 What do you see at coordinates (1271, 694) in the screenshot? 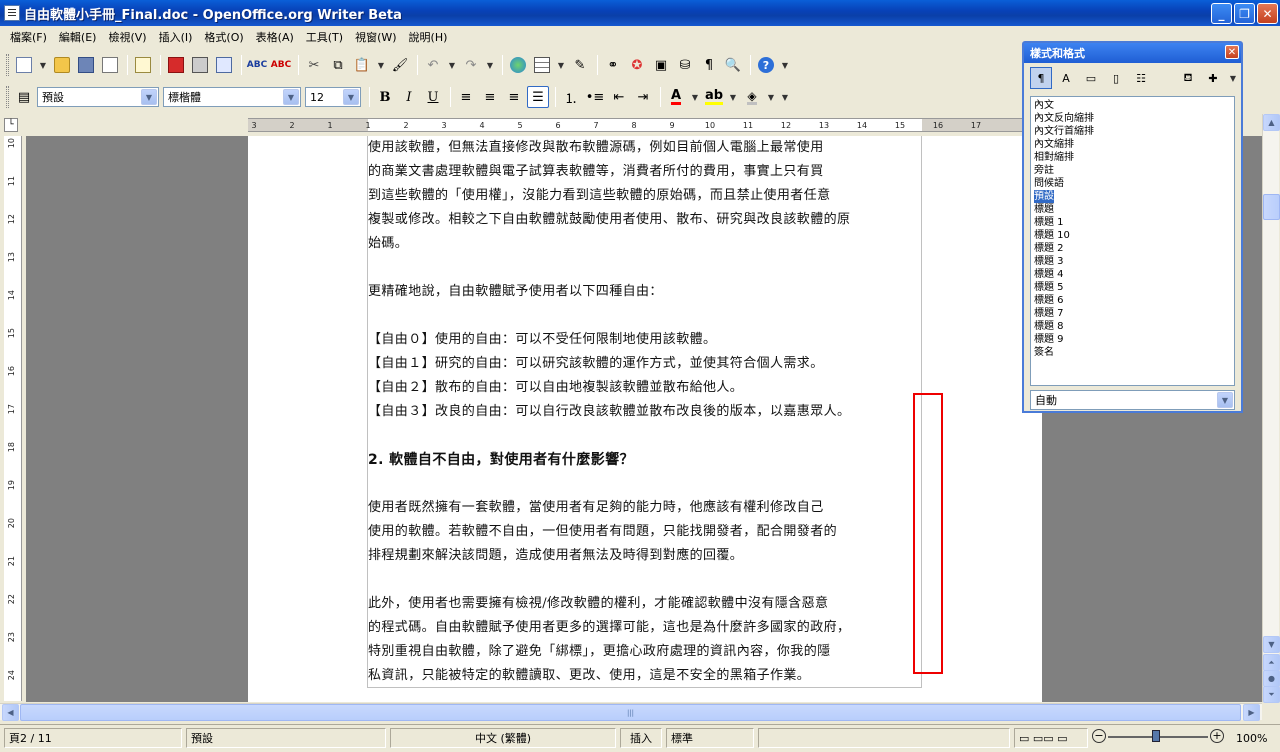
I see `next-page-button: ⏷` at bounding box center [1271, 694].